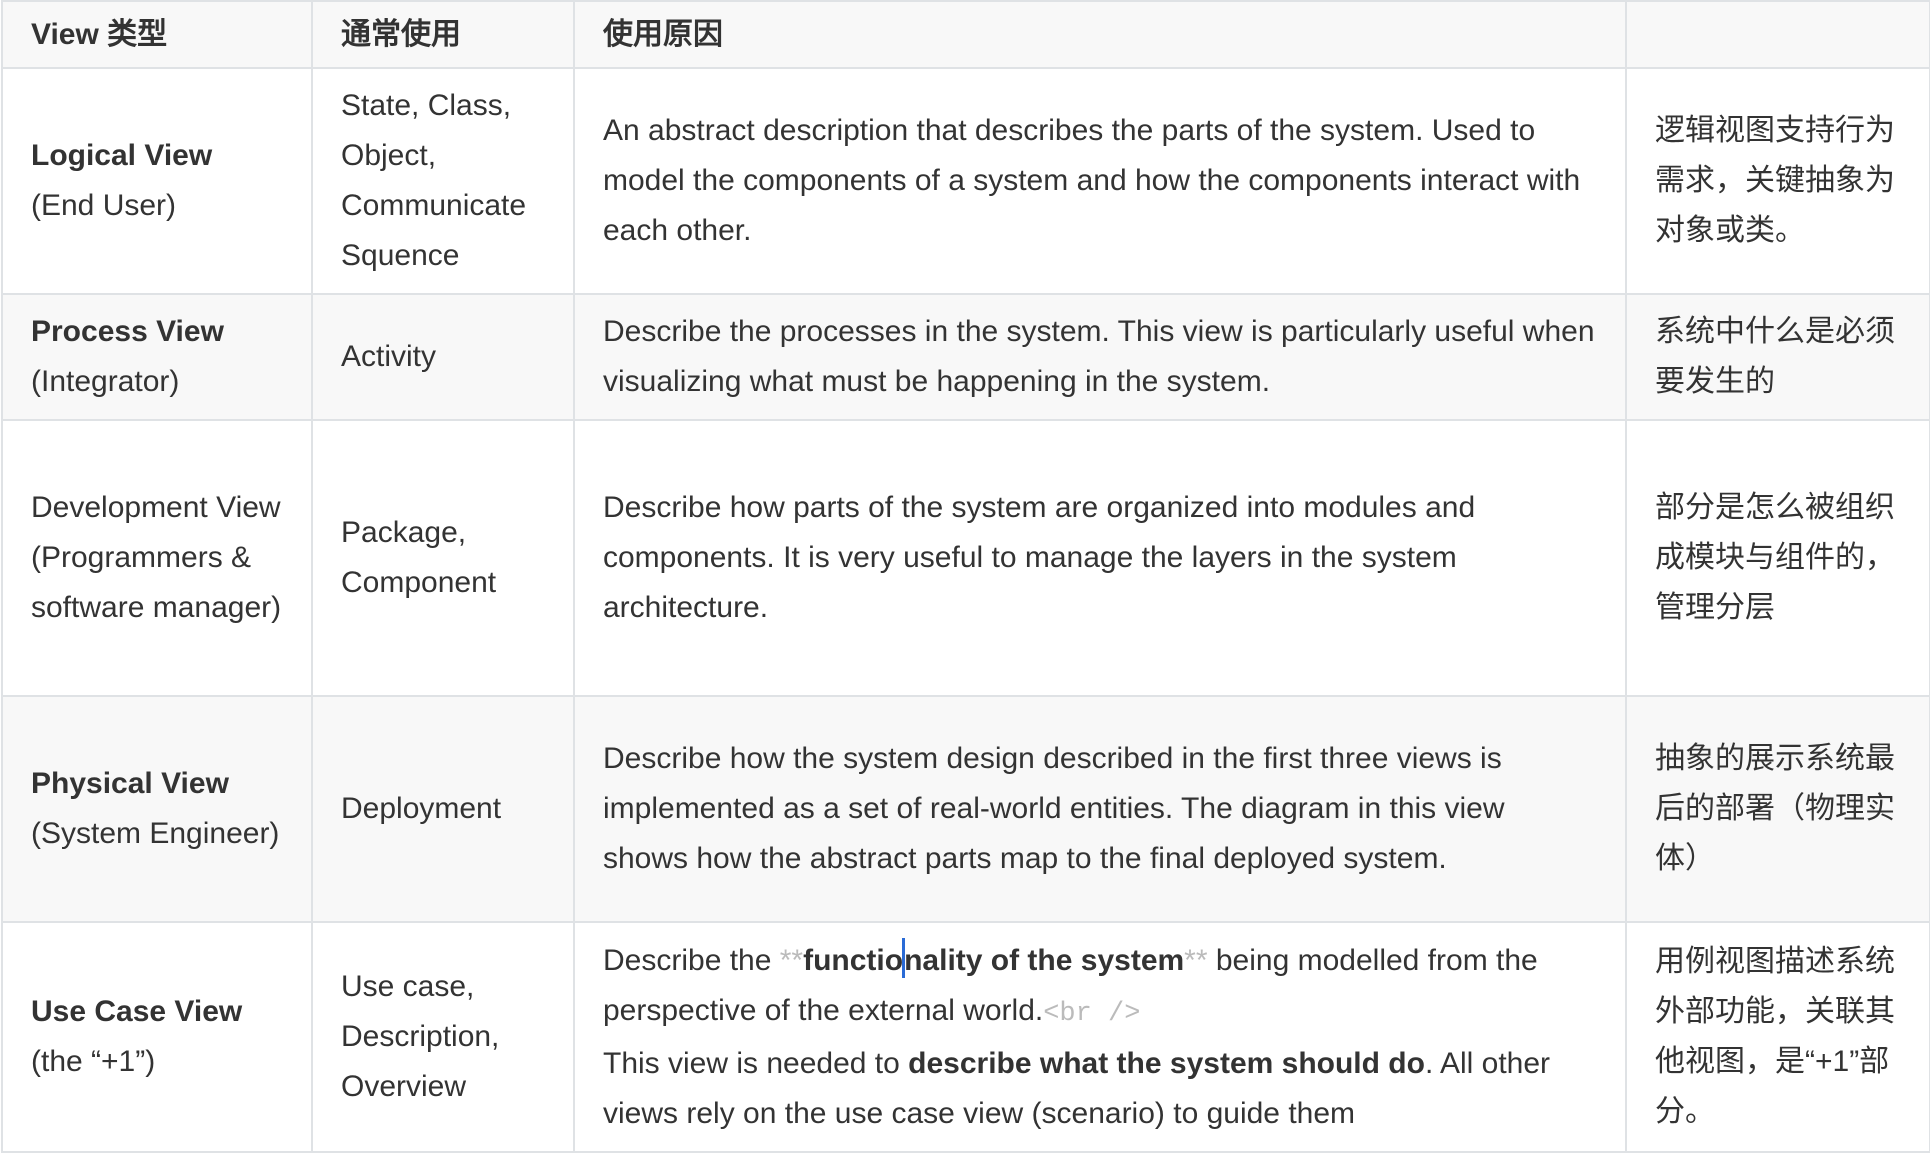 Image resolution: width=1930 pixels, height=1158 pixels. What do you see at coordinates (127, 331) in the screenshot?
I see `view-name: Process View` at bounding box center [127, 331].